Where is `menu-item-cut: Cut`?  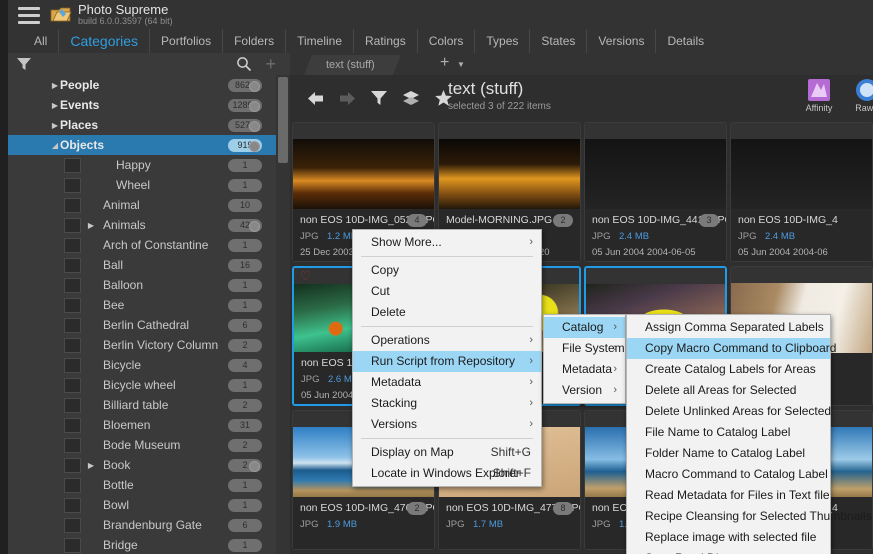 menu-item-cut: Cut is located at coordinates (447, 291).